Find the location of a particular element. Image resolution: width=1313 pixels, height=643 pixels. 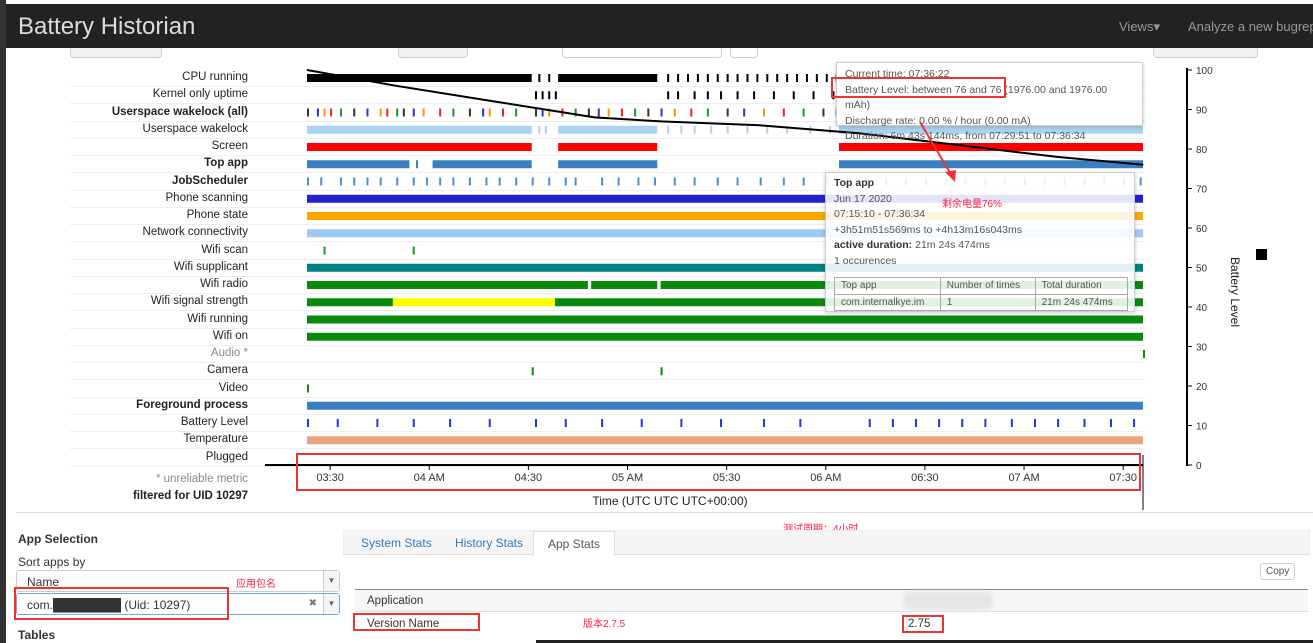

tab-app-stats: App Stats is located at coordinates (574, 543).